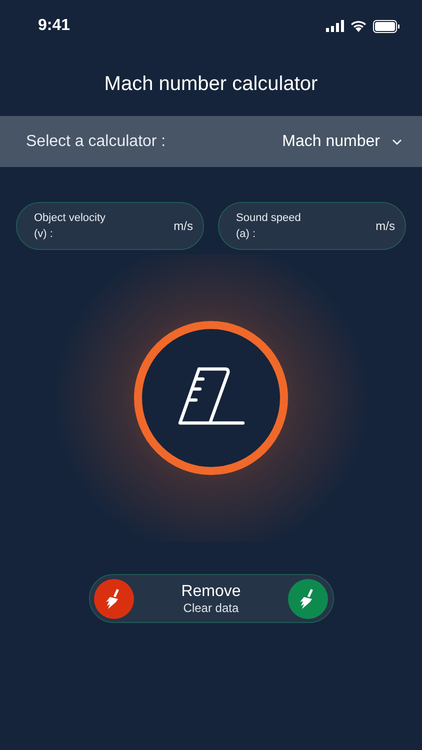 This screenshot has width=422, height=750. I want to click on selector-label: Select a calculator :, so click(96, 141).